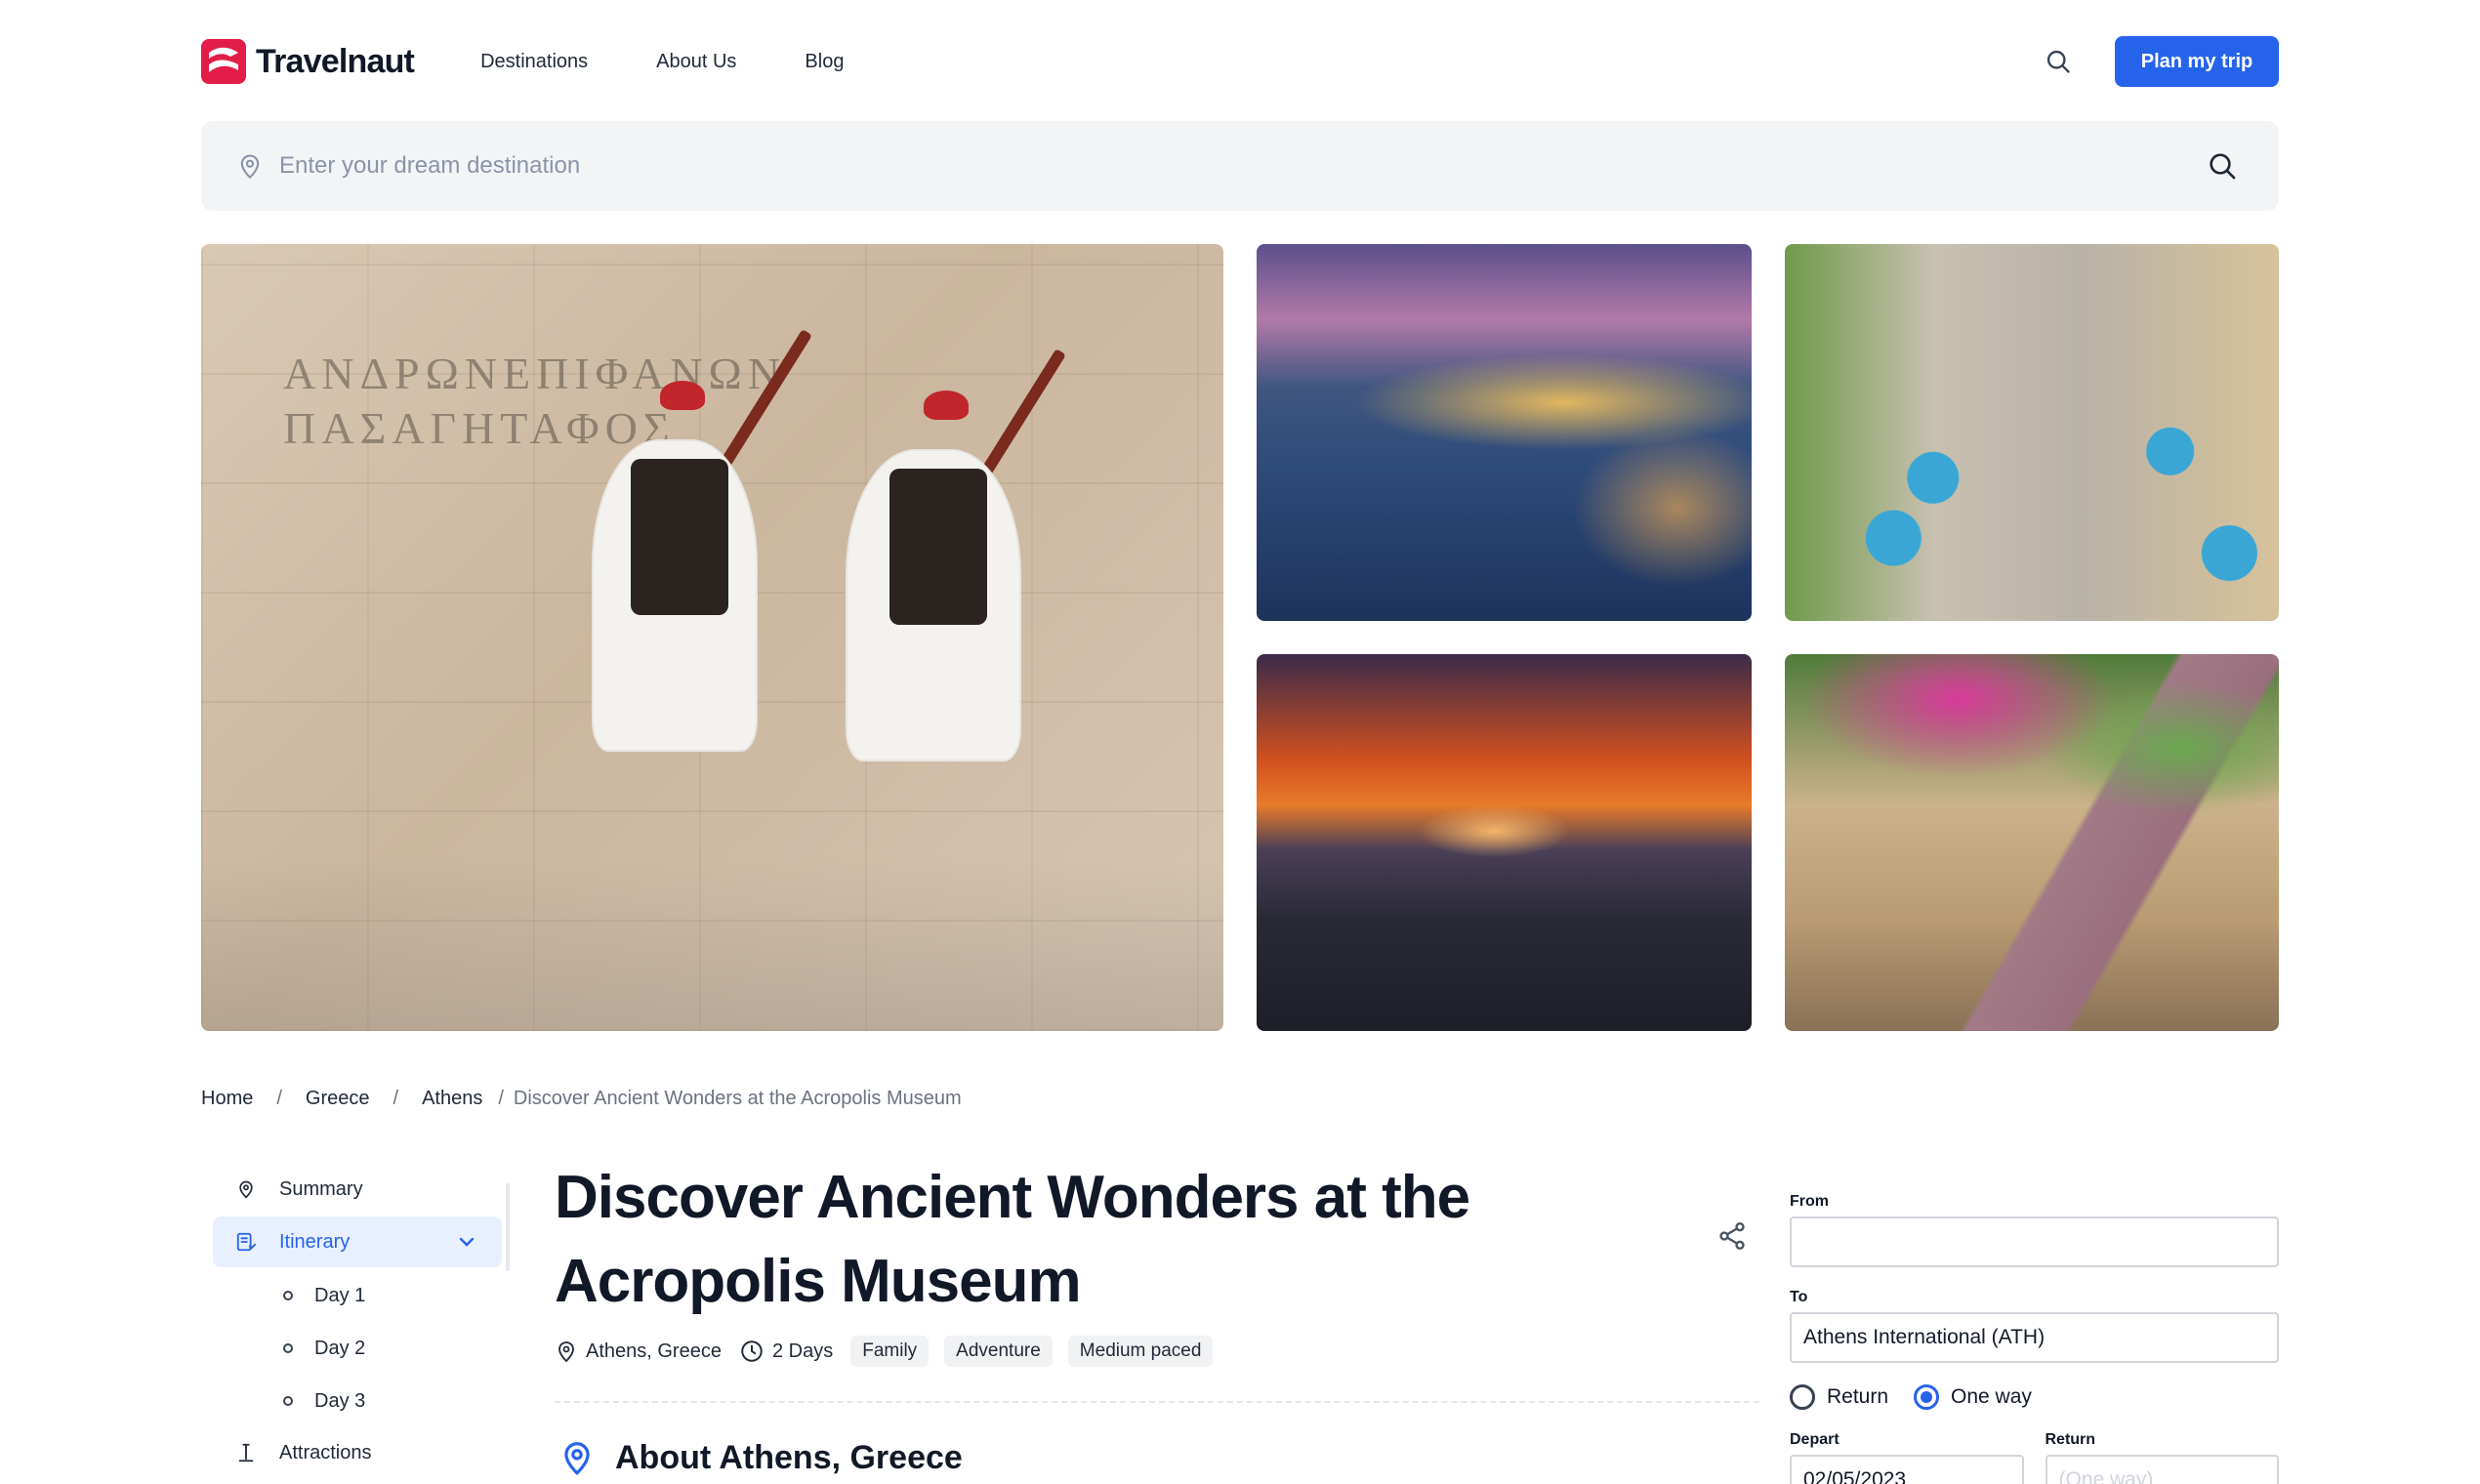 The image size is (2480, 1484). I want to click on breadcrumb-greece: Greece, so click(338, 1099).